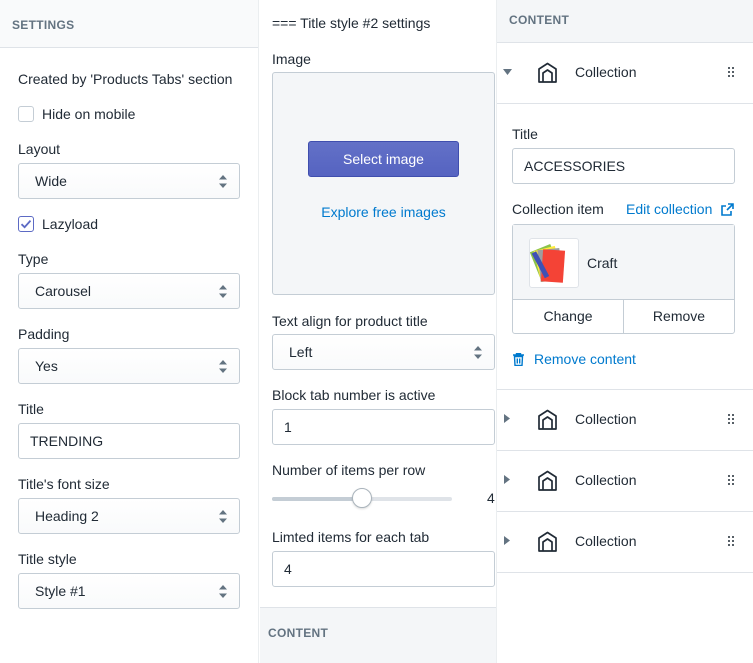 The height and width of the screenshot is (663, 753). I want to click on caret-down-icon, so click(507, 72).